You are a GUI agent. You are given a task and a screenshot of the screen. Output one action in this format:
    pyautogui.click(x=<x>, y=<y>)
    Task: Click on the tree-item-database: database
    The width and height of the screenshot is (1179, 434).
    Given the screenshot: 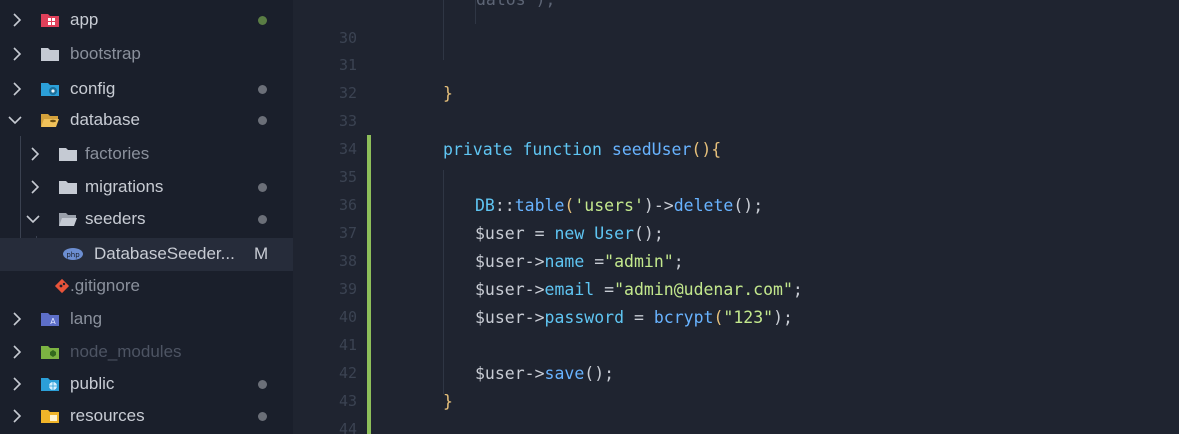 What is the action you would take?
    pyautogui.click(x=146, y=120)
    